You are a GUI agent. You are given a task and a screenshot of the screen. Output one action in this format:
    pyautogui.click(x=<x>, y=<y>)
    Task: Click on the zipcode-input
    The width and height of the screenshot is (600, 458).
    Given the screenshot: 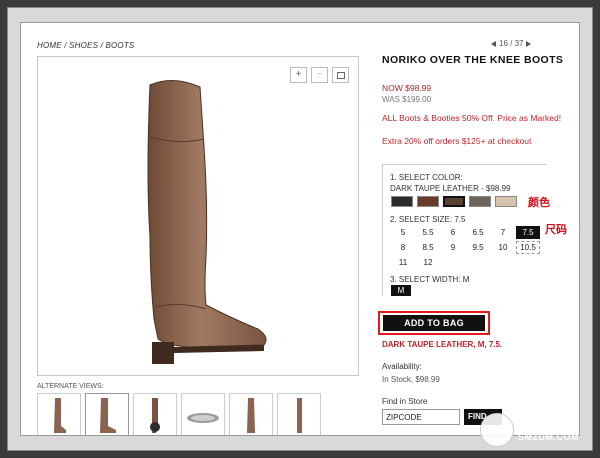 What is the action you would take?
    pyautogui.click(x=421, y=417)
    